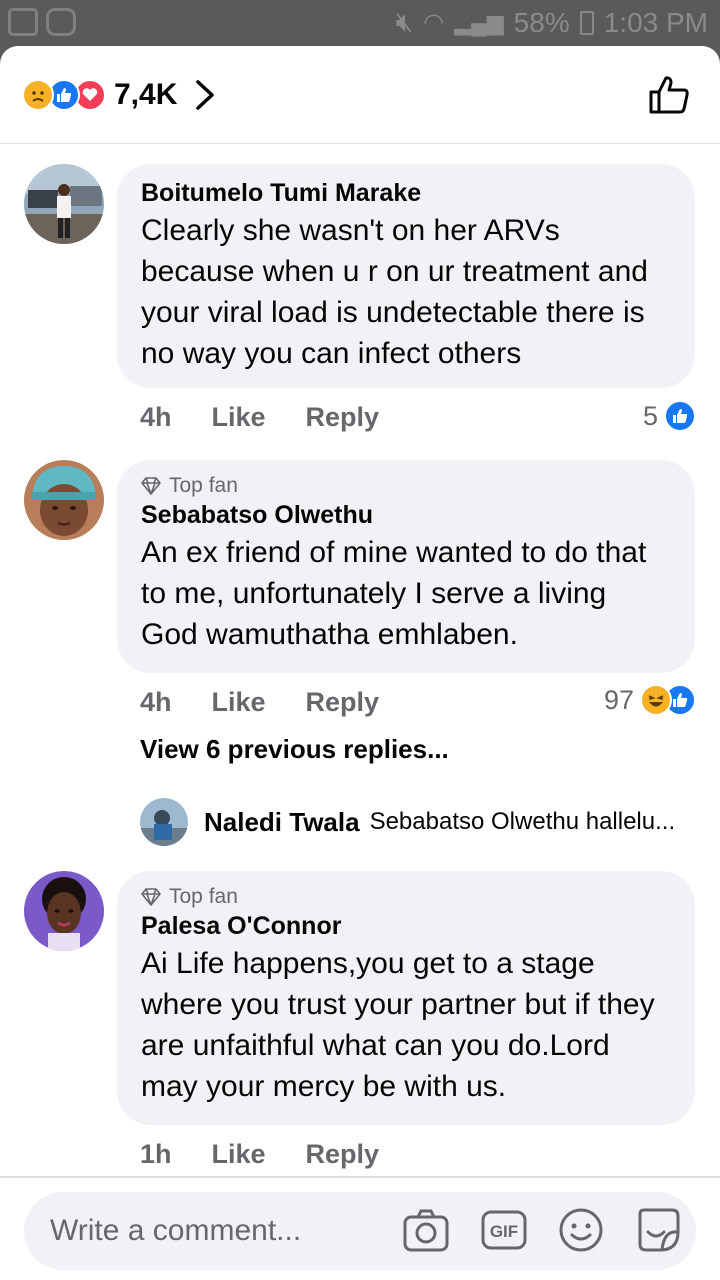 This screenshot has width=720, height=1280. I want to click on sticker-icon, so click(658, 1230).